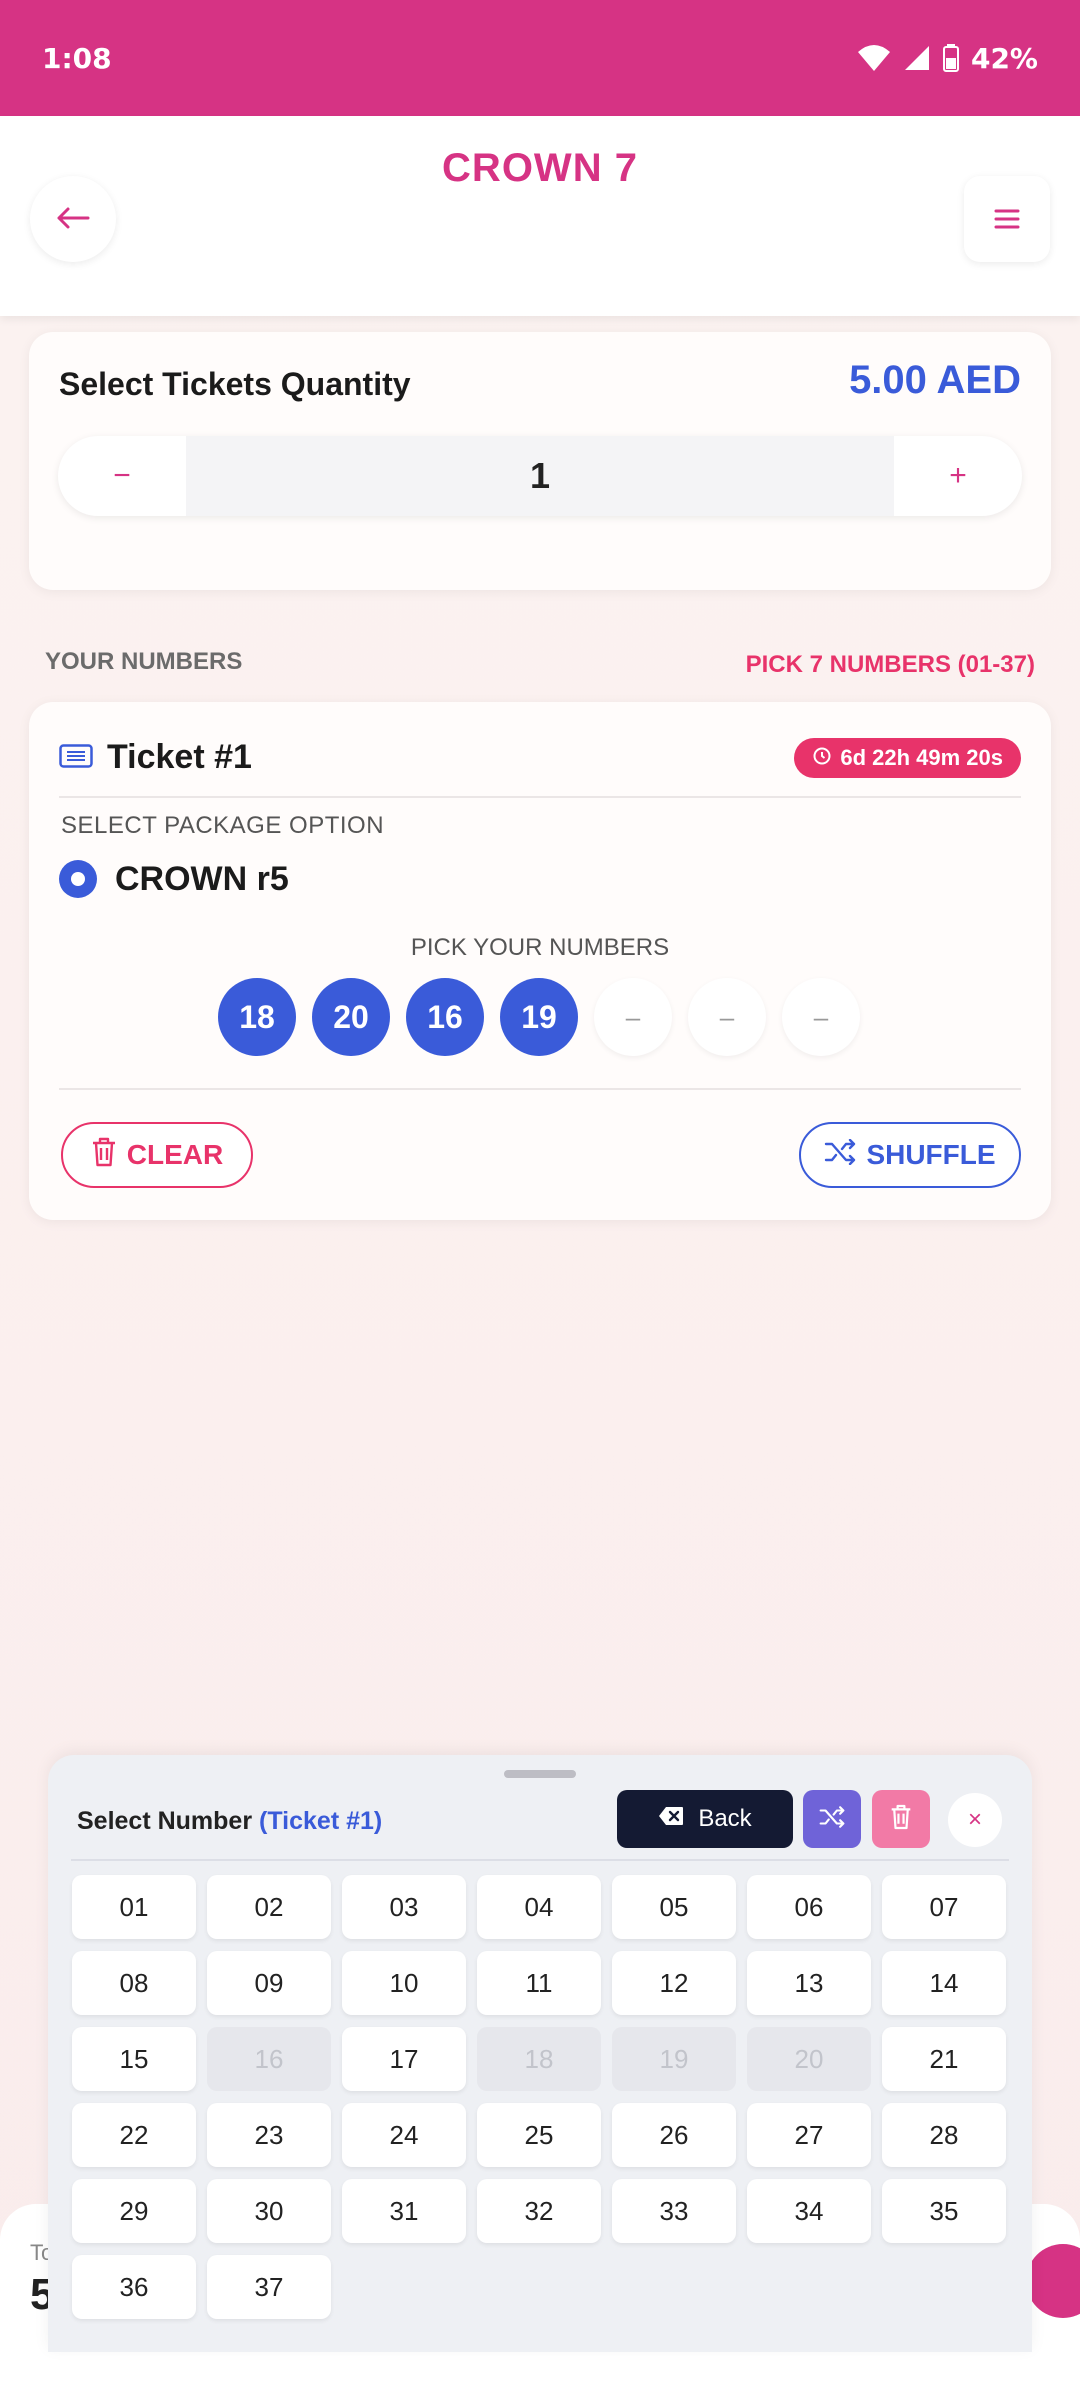  What do you see at coordinates (165, 1821) in the screenshot?
I see `picker-title-text: Select Number` at bounding box center [165, 1821].